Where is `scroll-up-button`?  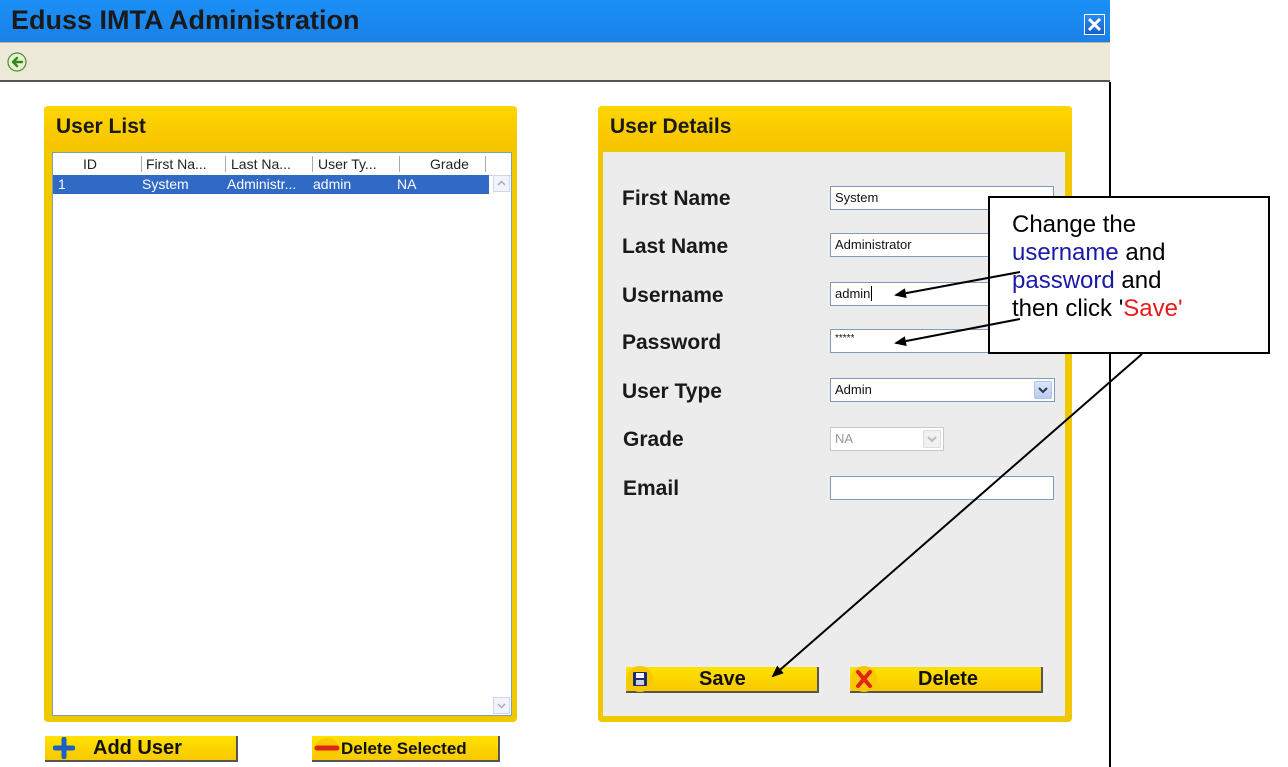
scroll-up-button is located at coordinates (501, 183).